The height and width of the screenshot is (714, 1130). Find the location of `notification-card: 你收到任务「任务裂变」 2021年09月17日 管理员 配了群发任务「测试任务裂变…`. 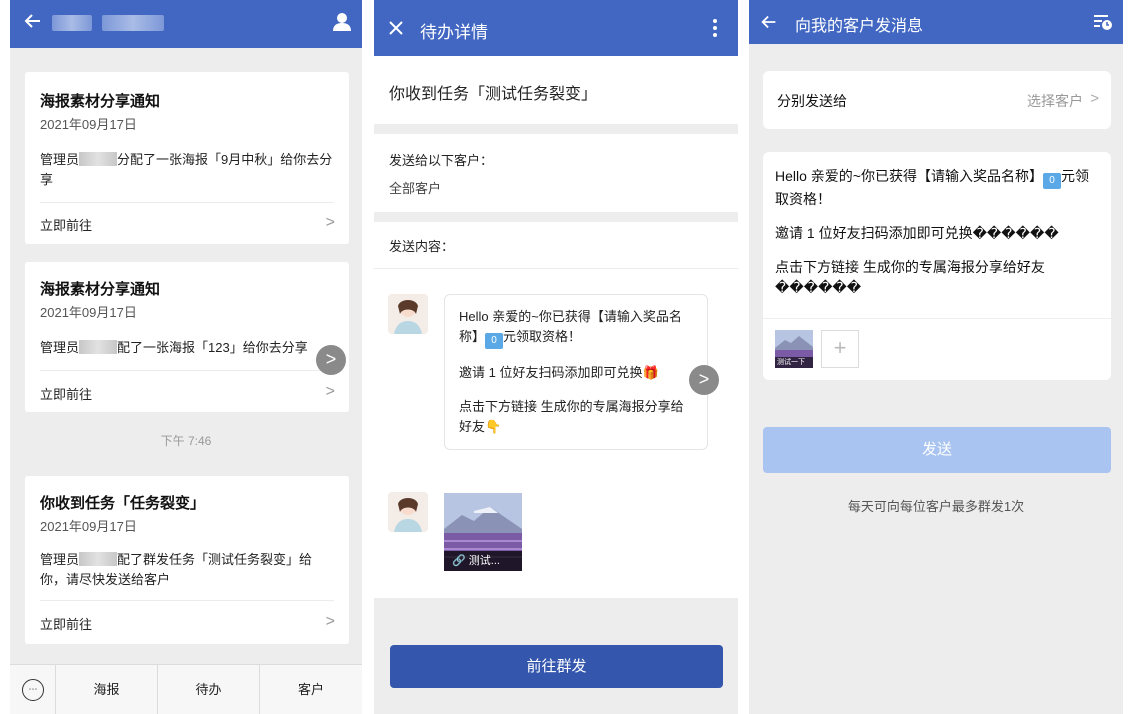

notification-card: 你收到任务「任务裂变」 2021年09月17日 管理员 配了群发任务「测试任务裂变… is located at coordinates (187, 560).